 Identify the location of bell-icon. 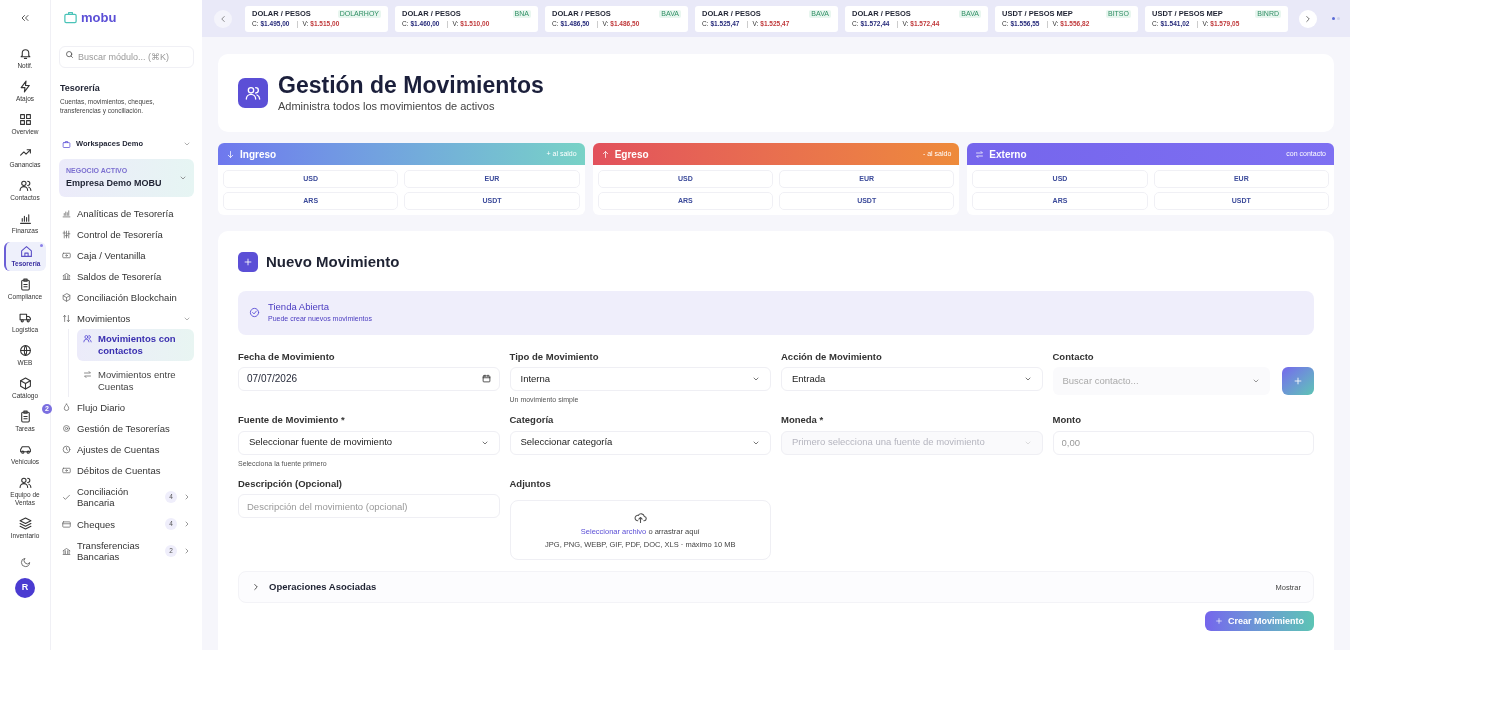
(25, 53).